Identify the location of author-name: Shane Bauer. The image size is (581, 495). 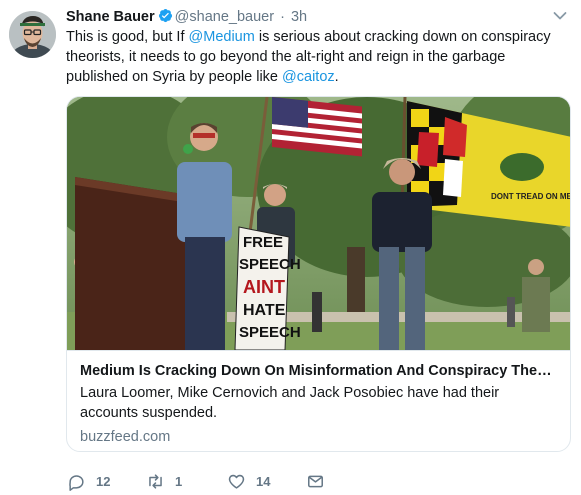
(110, 17).